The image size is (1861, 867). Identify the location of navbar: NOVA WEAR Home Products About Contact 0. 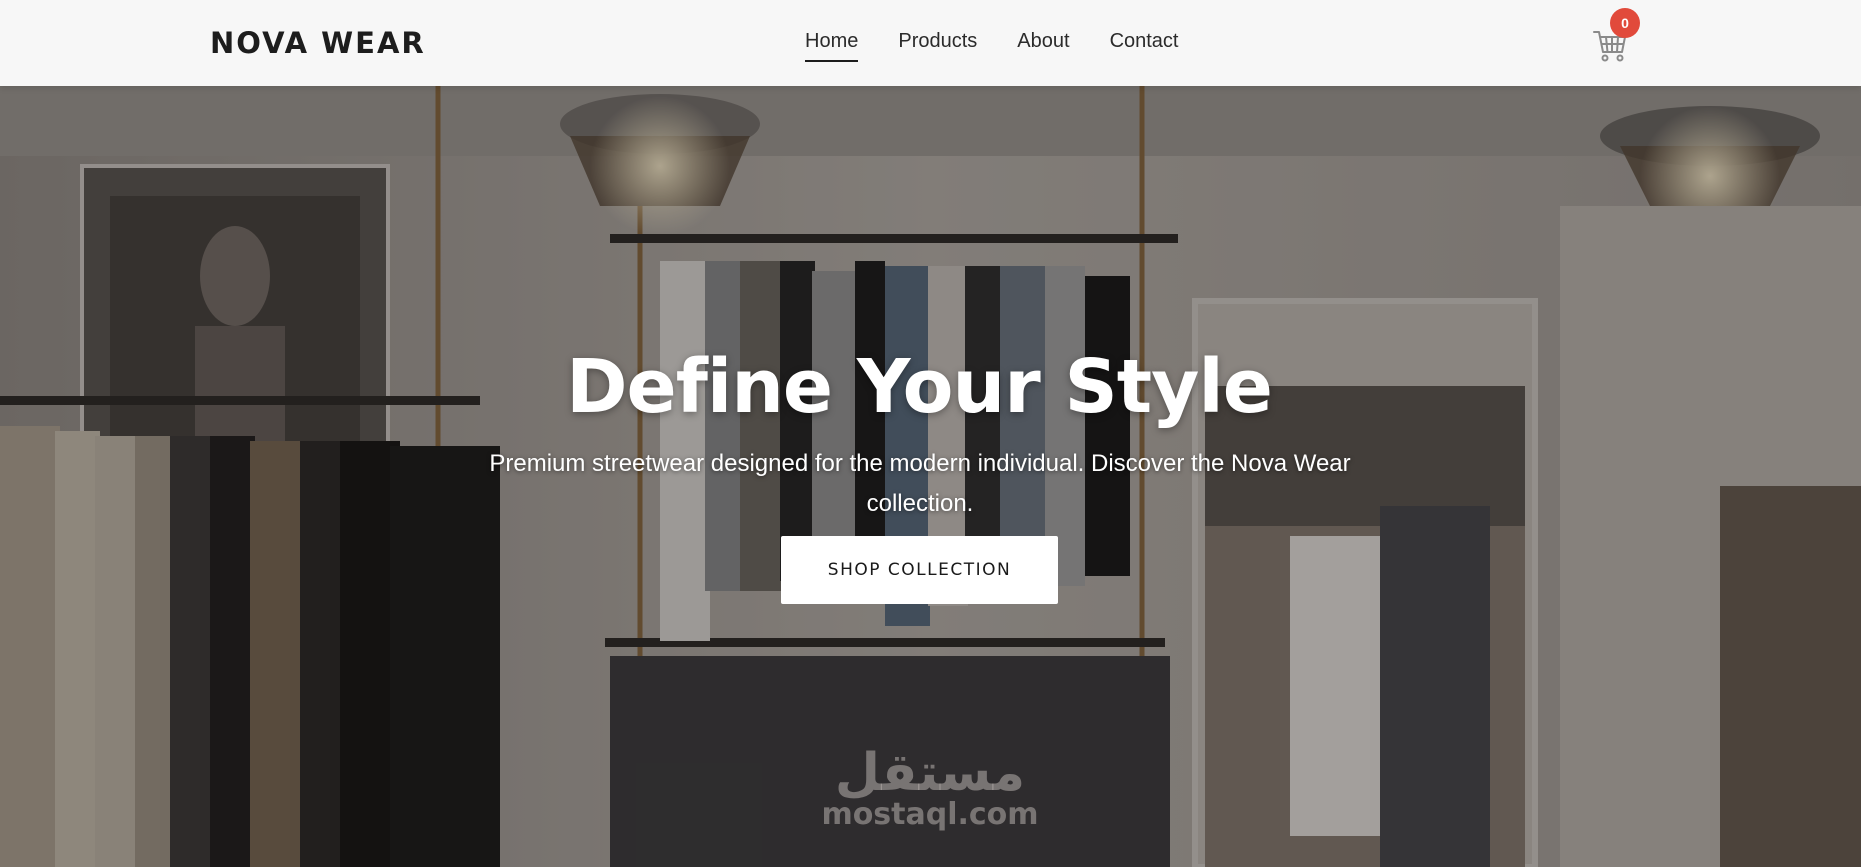
(930, 43).